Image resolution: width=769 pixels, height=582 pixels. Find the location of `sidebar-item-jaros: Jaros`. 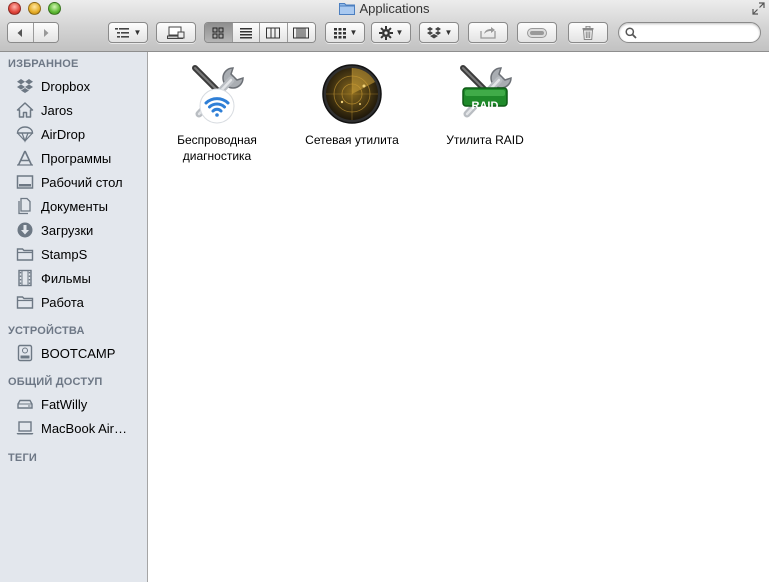

sidebar-item-jaros: Jaros is located at coordinates (44, 110).